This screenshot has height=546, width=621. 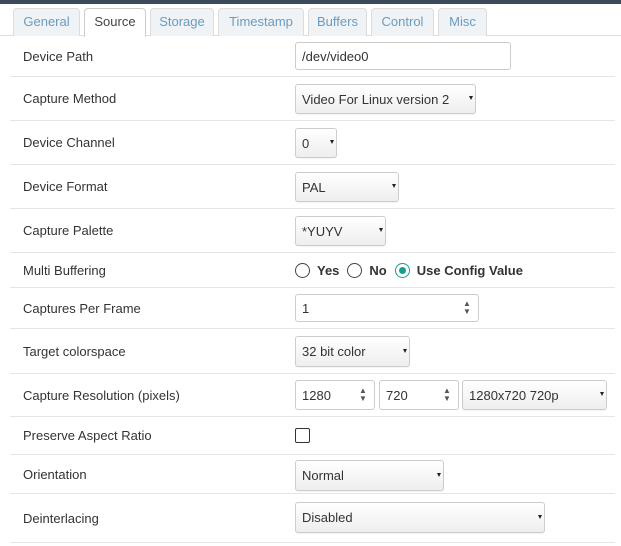 I want to click on orientation-label: Orientation, so click(x=55, y=474).